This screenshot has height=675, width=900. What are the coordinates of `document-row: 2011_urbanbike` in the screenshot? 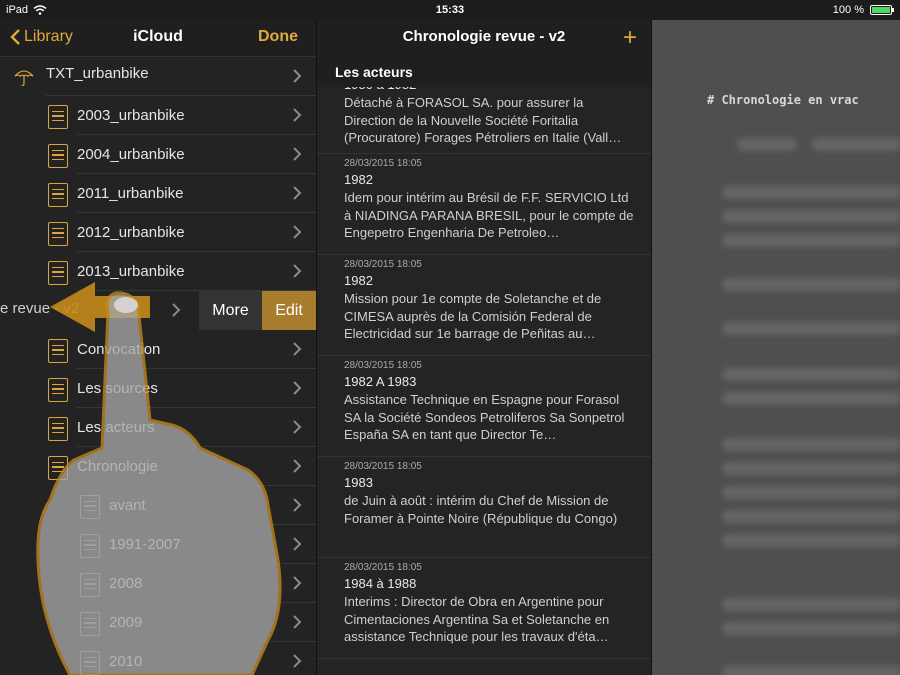 It's located at (158, 193).